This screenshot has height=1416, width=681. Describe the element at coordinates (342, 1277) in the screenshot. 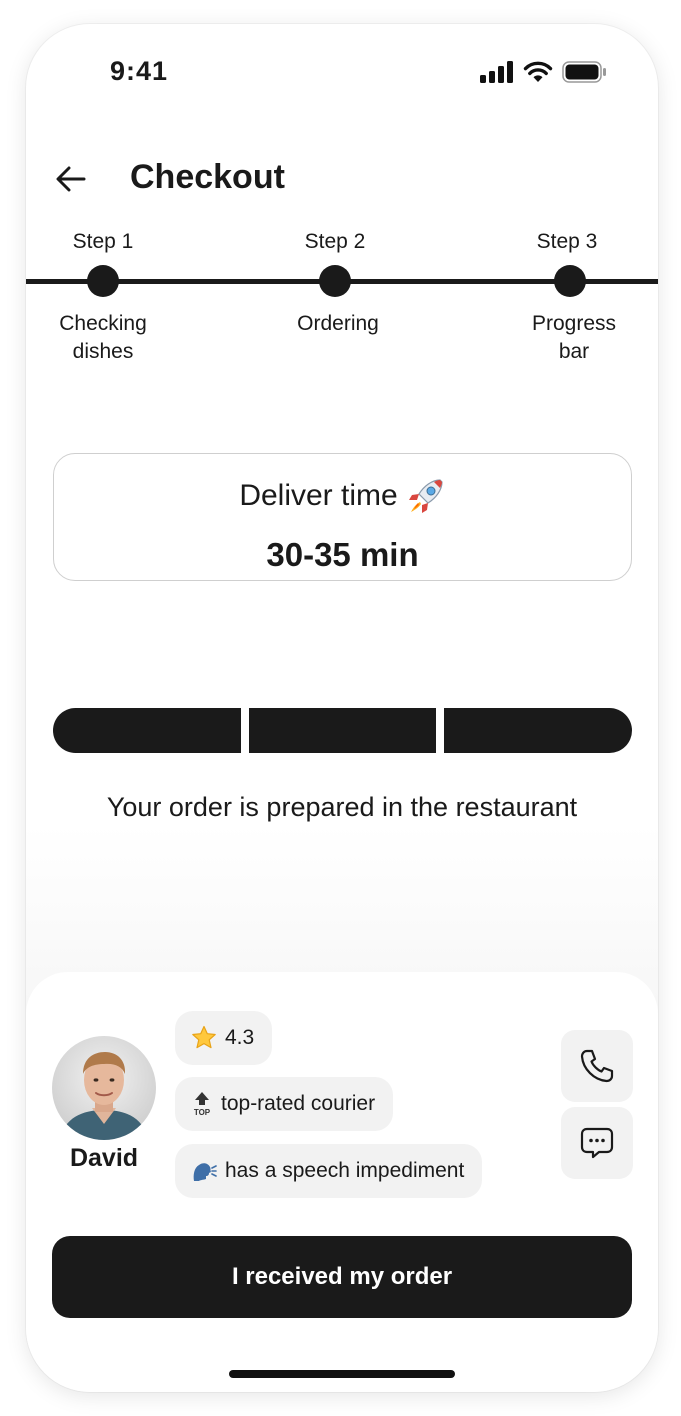

I see `received-order-button: I received my order` at that location.